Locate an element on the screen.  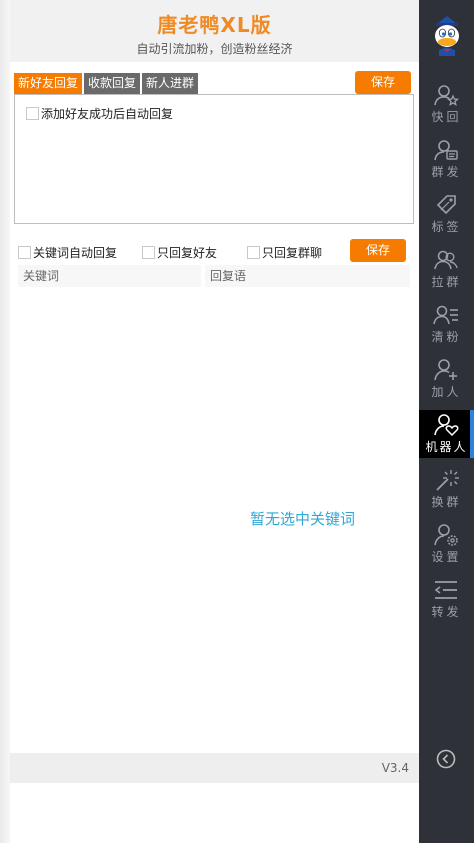
sidebar-item-robot: 机器人 is located at coordinates (446, 434).